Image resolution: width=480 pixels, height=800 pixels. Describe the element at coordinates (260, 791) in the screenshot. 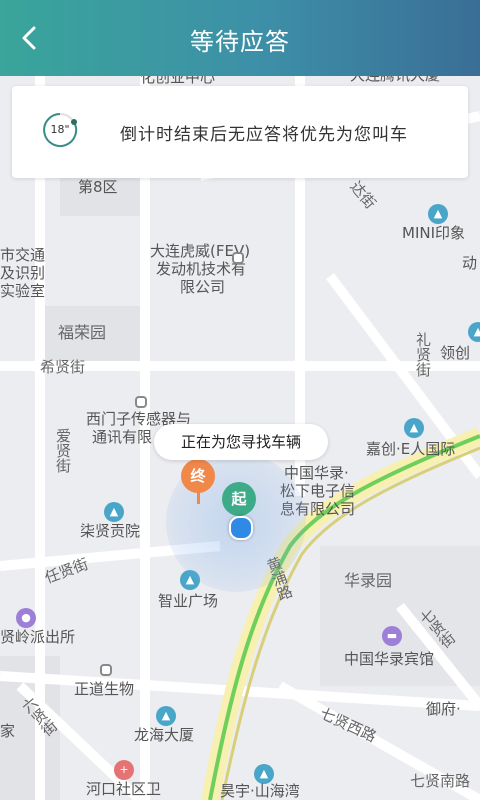

I see `poi-label: 昊宇·山海湾` at that location.